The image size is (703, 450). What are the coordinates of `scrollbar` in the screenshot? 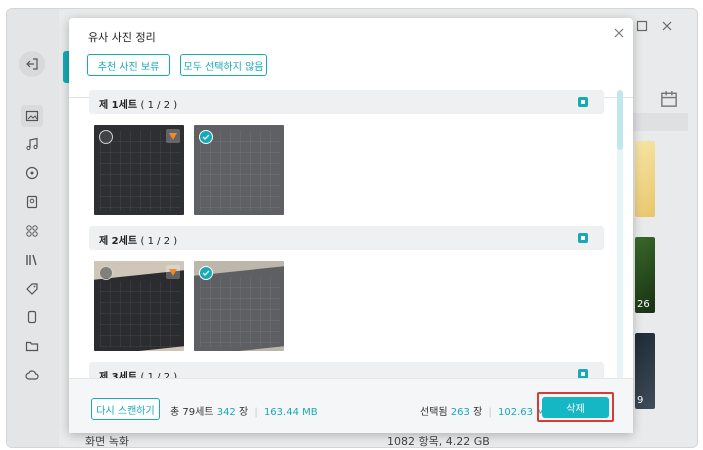 It's located at (620, 235).